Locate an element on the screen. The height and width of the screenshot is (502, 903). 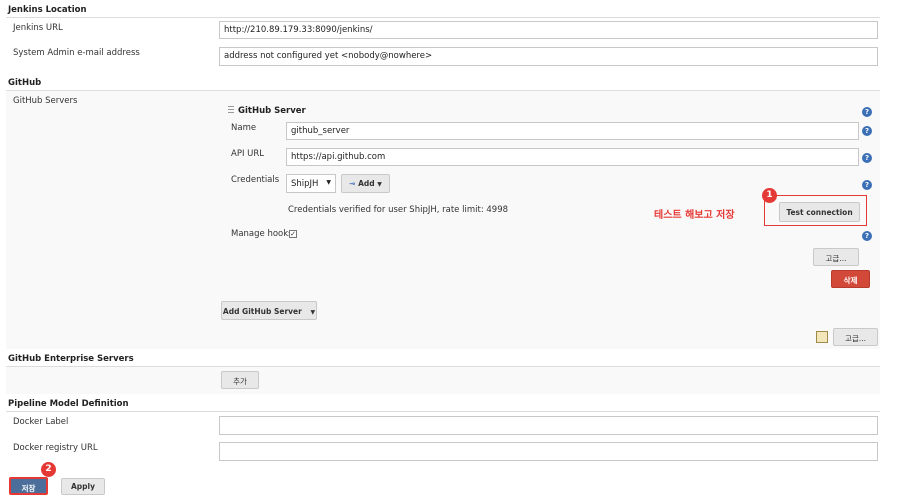
jenkins-location-title: Jenkins Location is located at coordinates (47, 10).